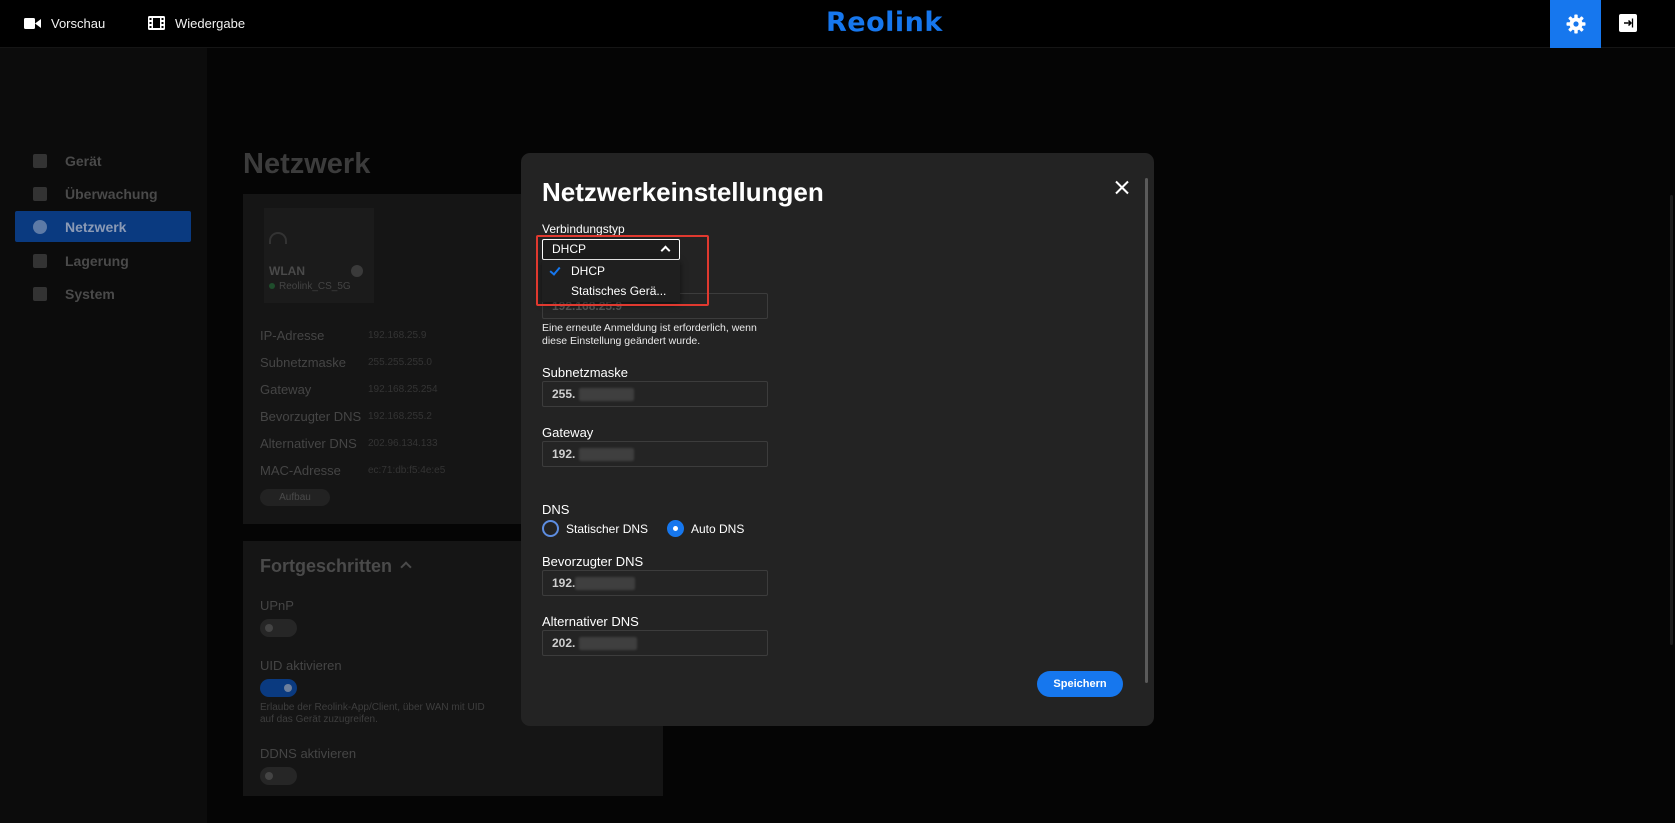  What do you see at coordinates (210, 23) in the screenshot?
I see `playback-label: Wiedergabe` at bounding box center [210, 23].